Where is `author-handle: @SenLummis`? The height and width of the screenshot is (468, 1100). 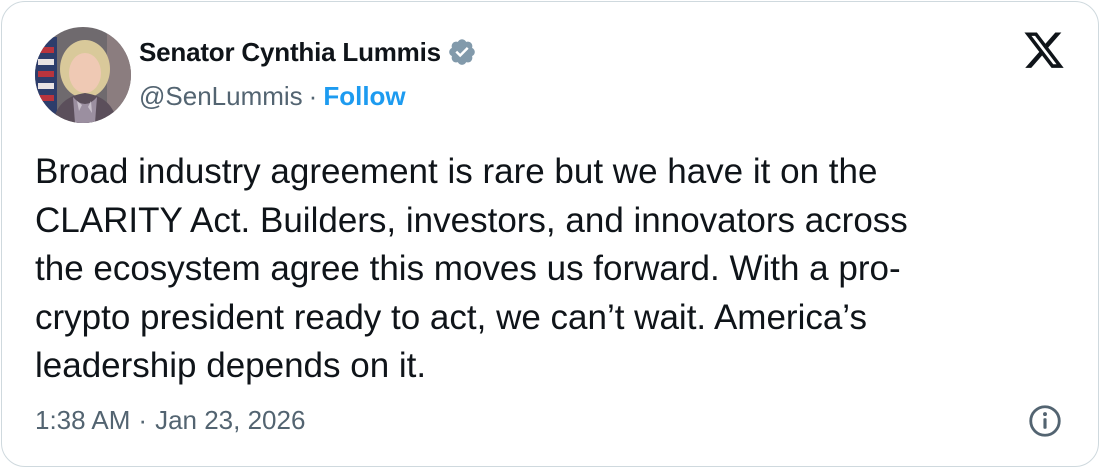
author-handle: @SenLummis is located at coordinates (221, 96).